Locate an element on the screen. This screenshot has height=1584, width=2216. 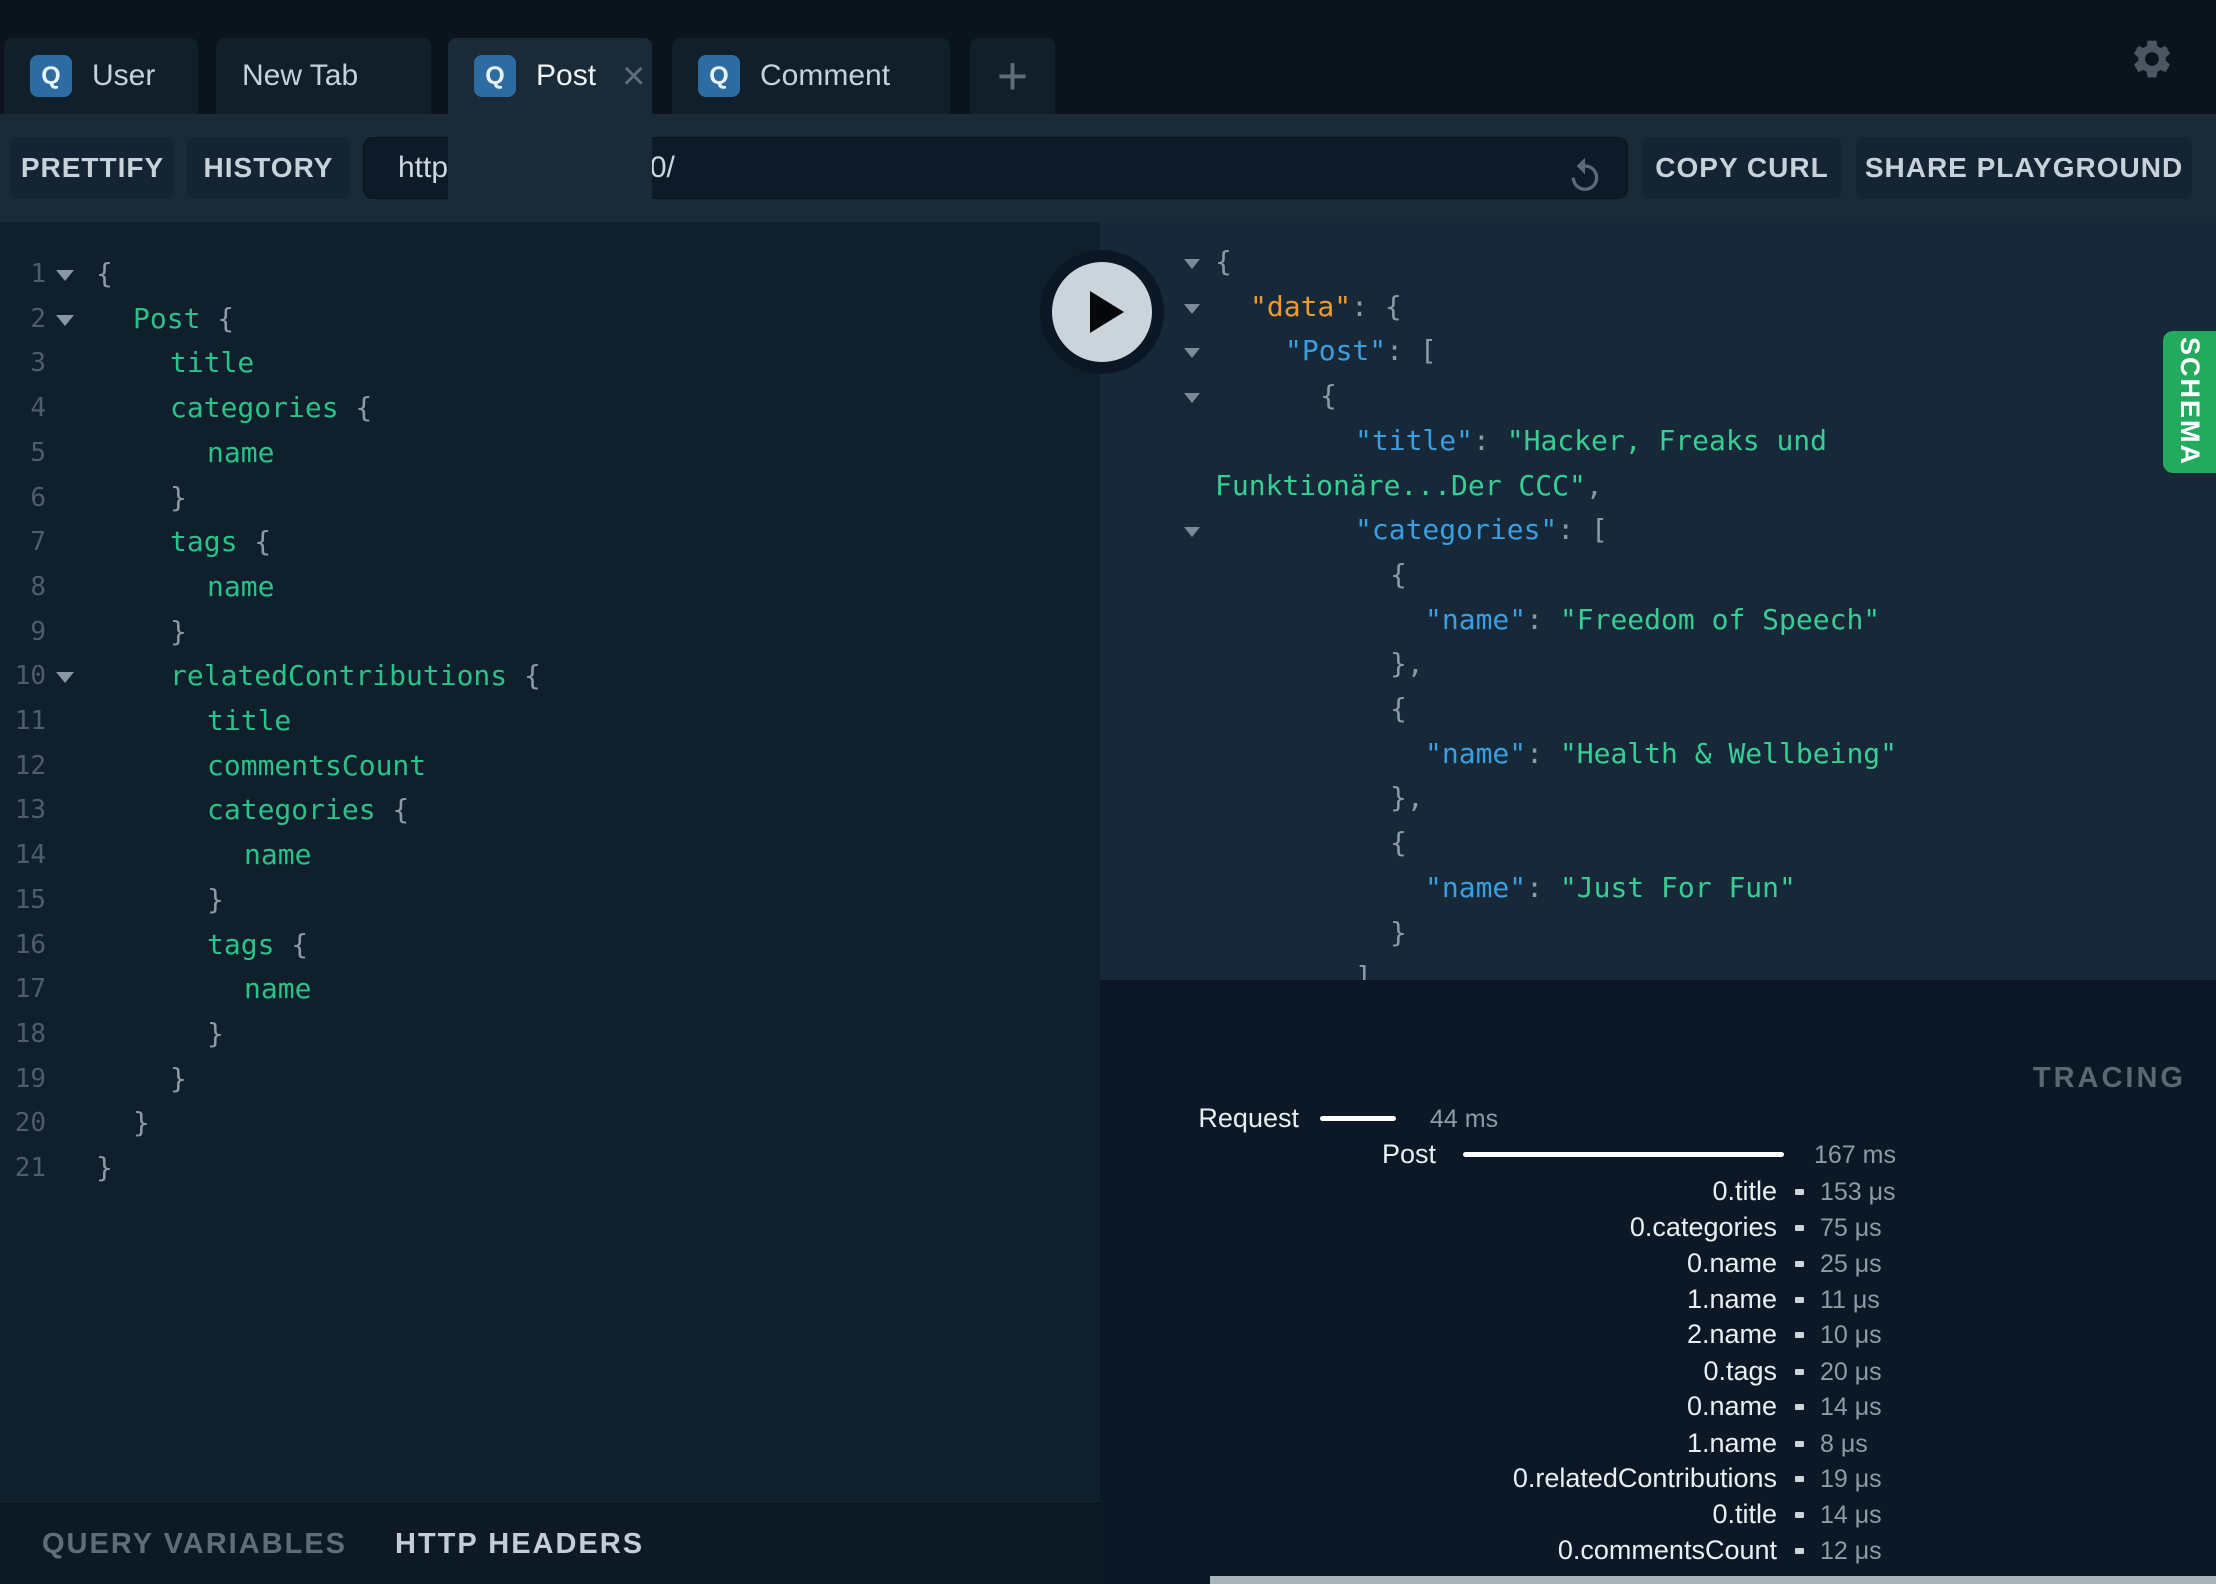
refresh-schema-icon is located at coordinates (1585, 176).